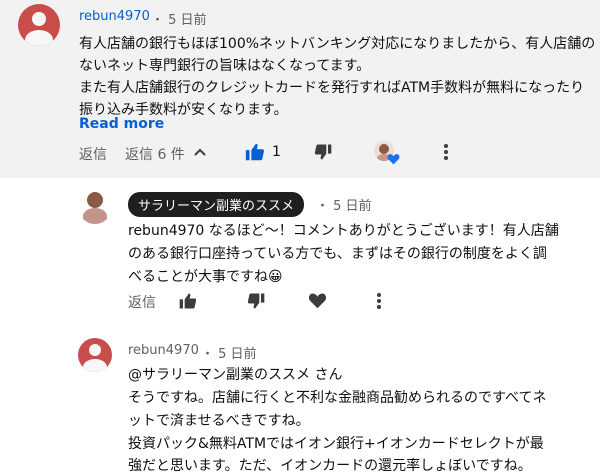 This screenshot has width=600, height=475. I want to click on read-more-link: Read more, so click(121, 124).